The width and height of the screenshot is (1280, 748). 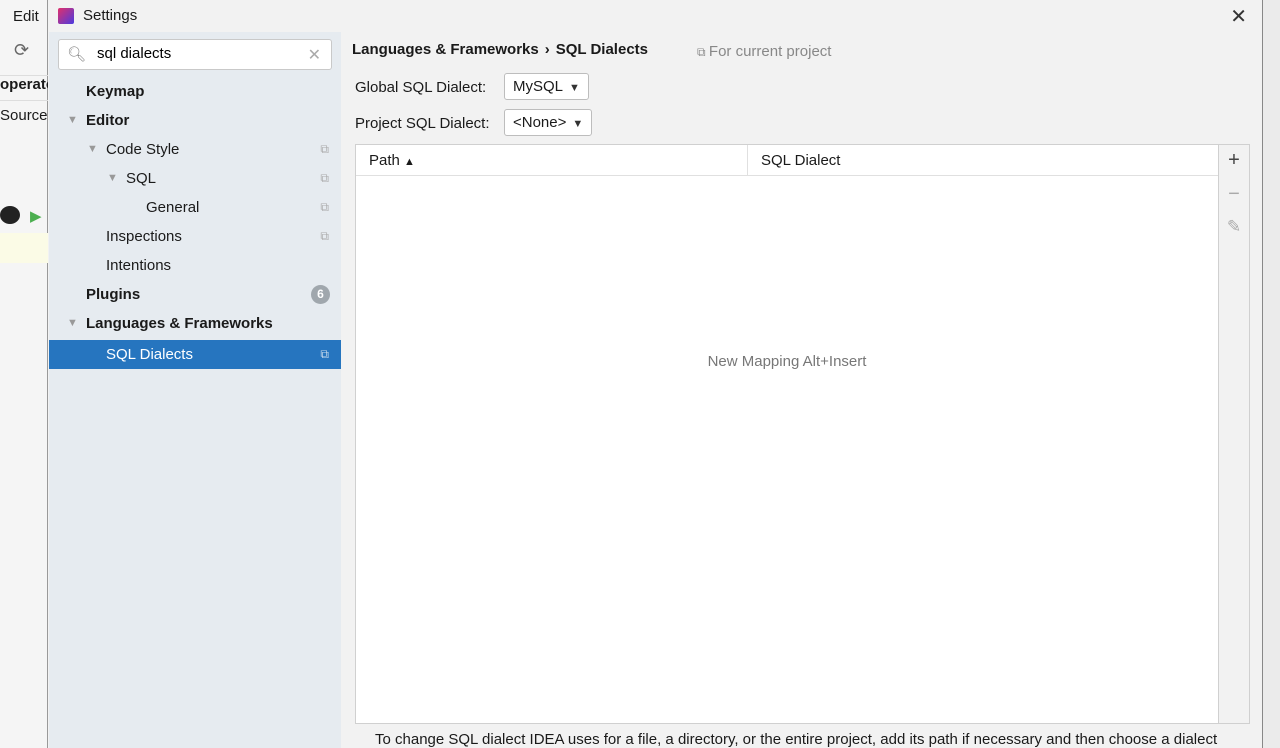 What do you see at coordinates (173, 207) in the screenshot?
I see `tree-label: General` at bounding box center [173, 207].